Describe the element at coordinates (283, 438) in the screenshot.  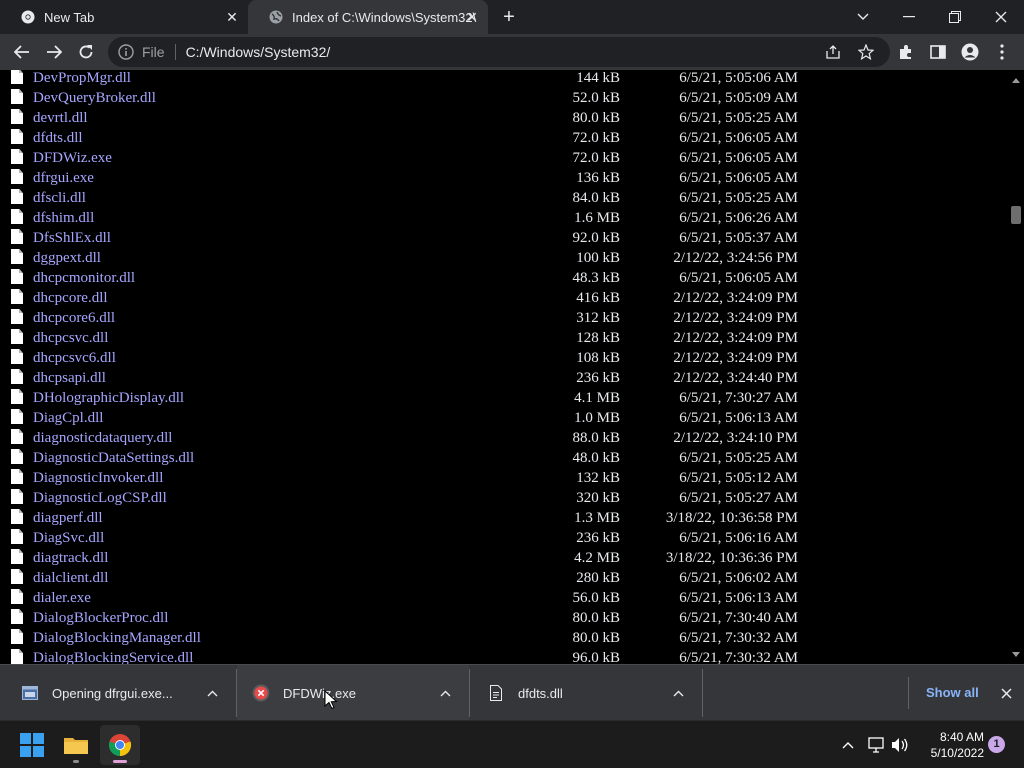
I see `file-name-cell: diagnosticdataquery.dll` at that location.